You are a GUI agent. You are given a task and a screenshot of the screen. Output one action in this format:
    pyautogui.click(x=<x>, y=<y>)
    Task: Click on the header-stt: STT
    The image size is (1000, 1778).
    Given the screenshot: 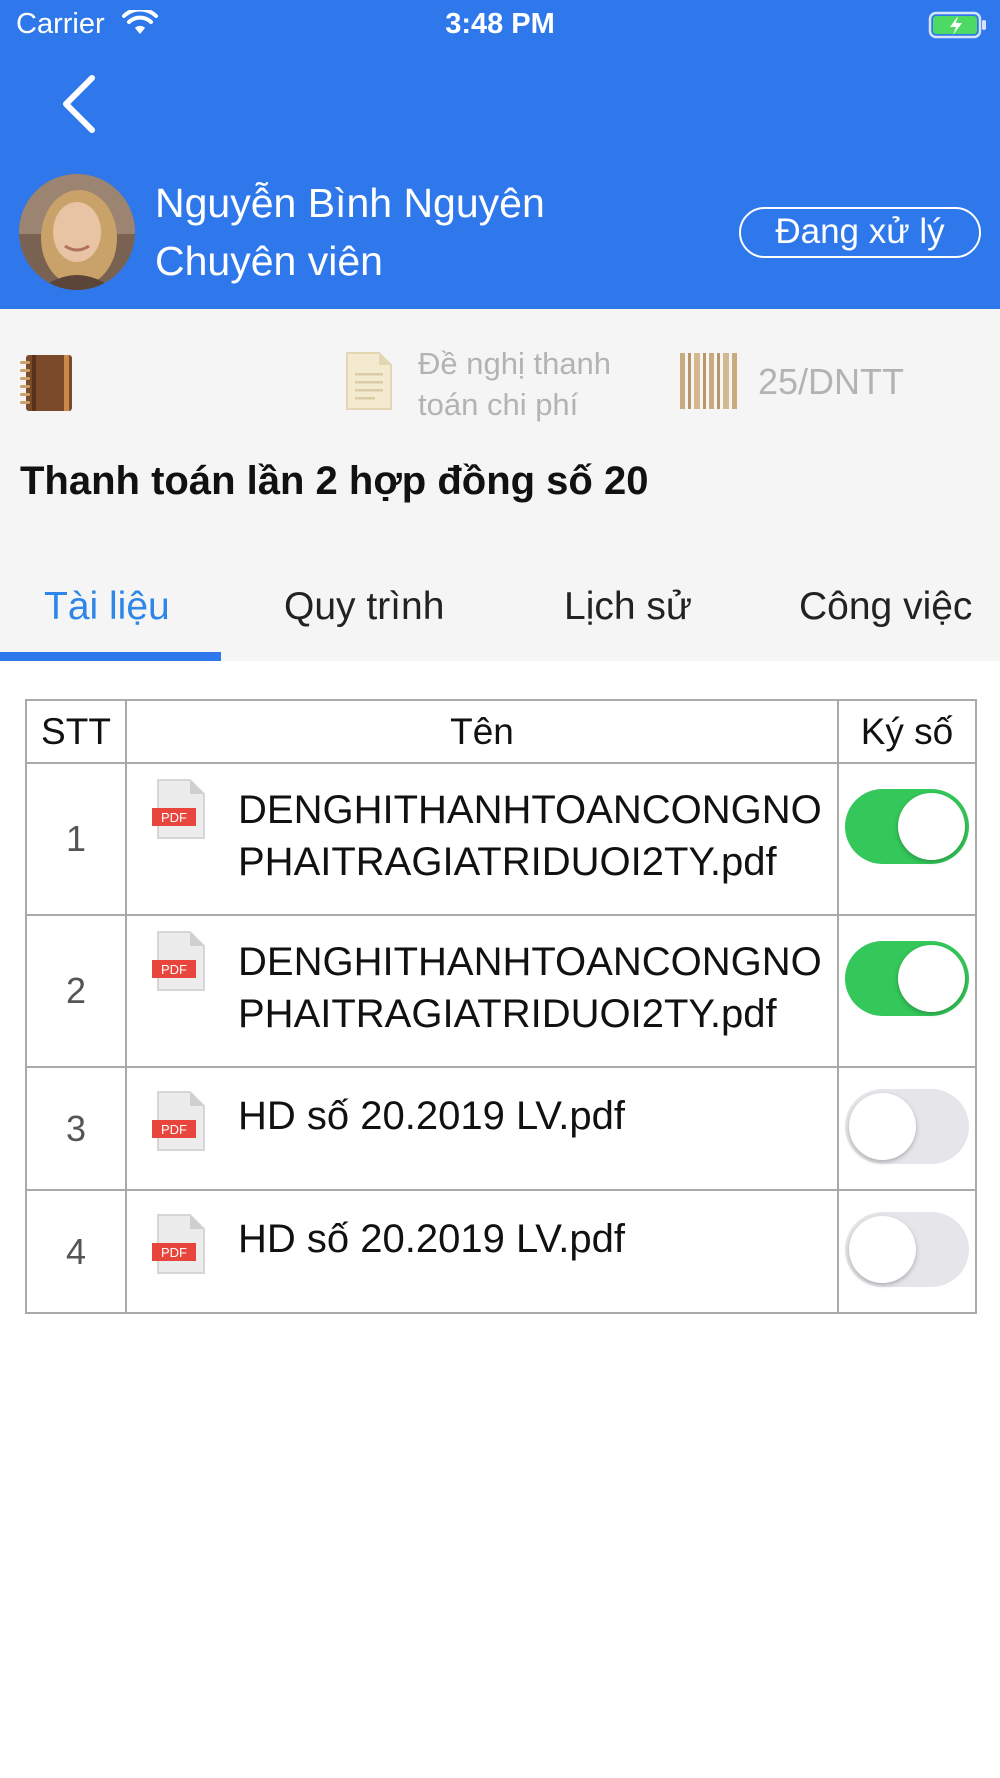 What is the action you would take?
    pyautogui.click(x=76, y=731)
    